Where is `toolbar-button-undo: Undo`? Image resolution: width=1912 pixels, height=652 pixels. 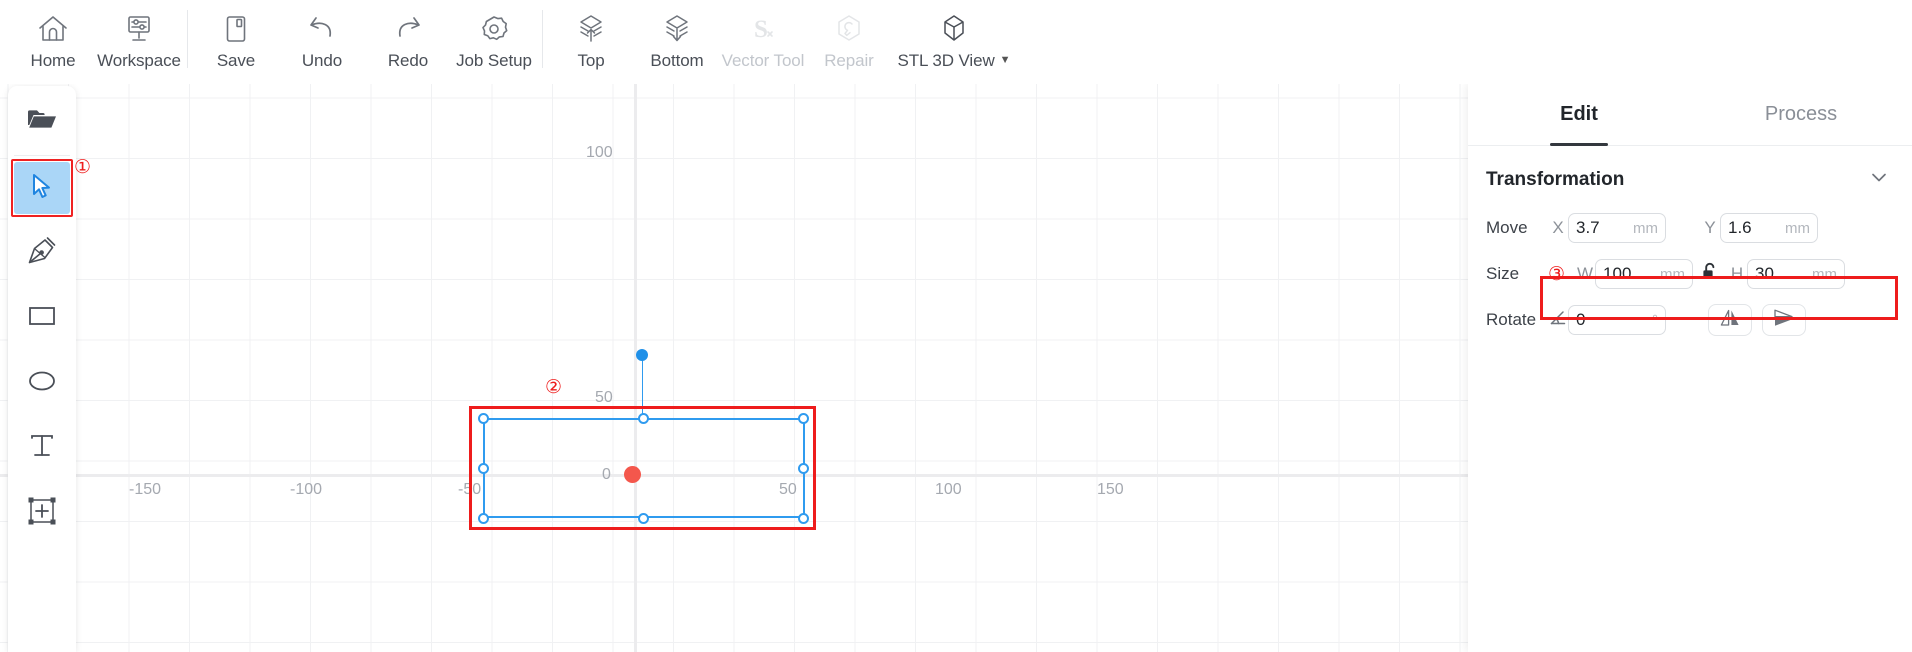 toolbar-button-undo: Undo is located at coordinates (322, 39).